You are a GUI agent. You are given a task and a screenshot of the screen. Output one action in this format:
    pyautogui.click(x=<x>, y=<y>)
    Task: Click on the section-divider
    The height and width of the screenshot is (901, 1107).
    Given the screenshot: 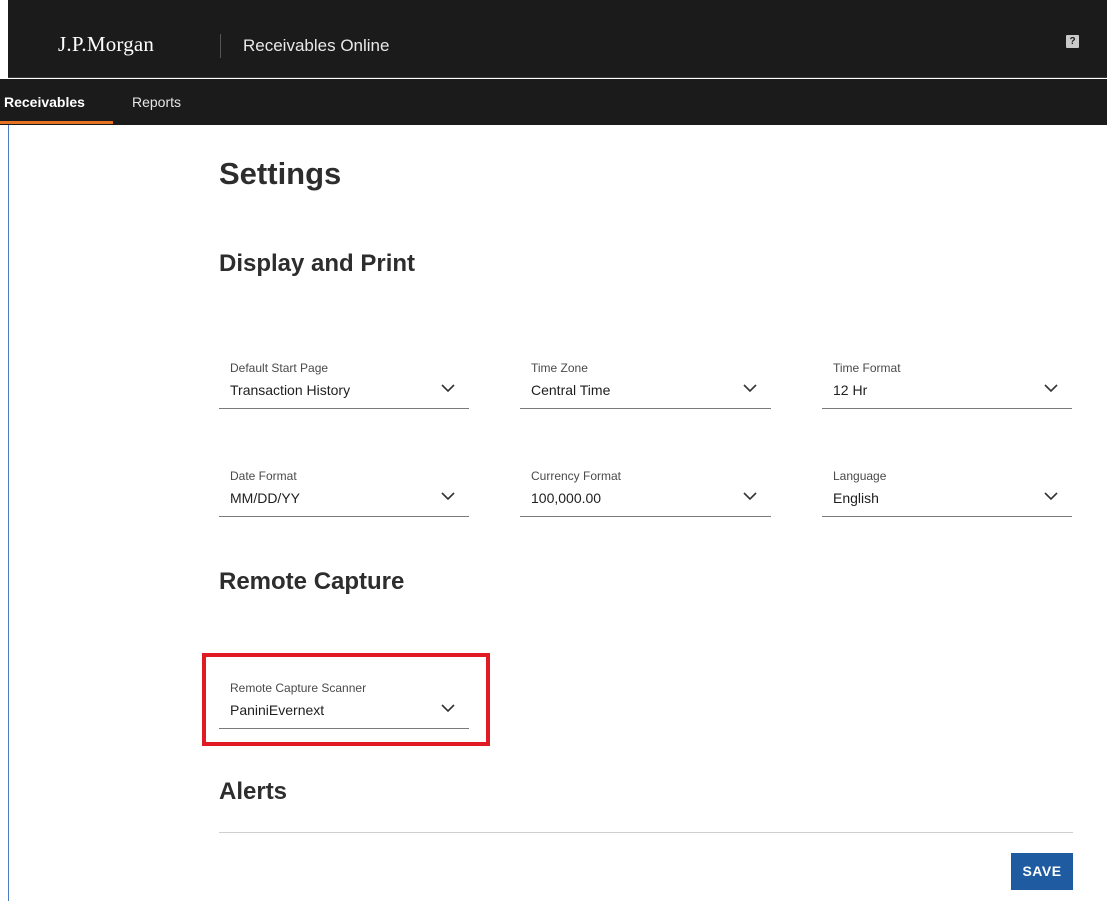 What is the action you would take?
    pyautogui.click(x=646, y=832)
    